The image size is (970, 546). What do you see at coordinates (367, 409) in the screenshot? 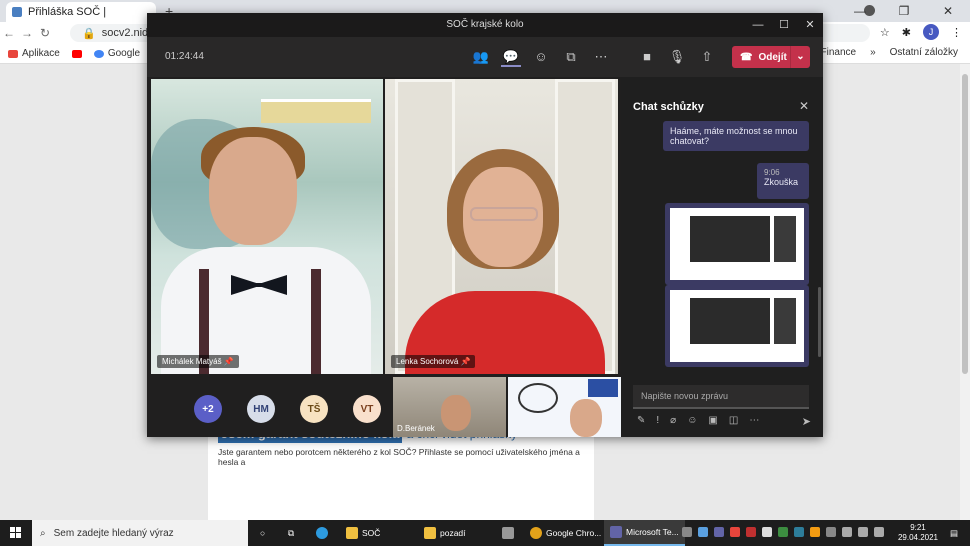
I see `avatar-vt: VT` at bounding box center [367, 409].